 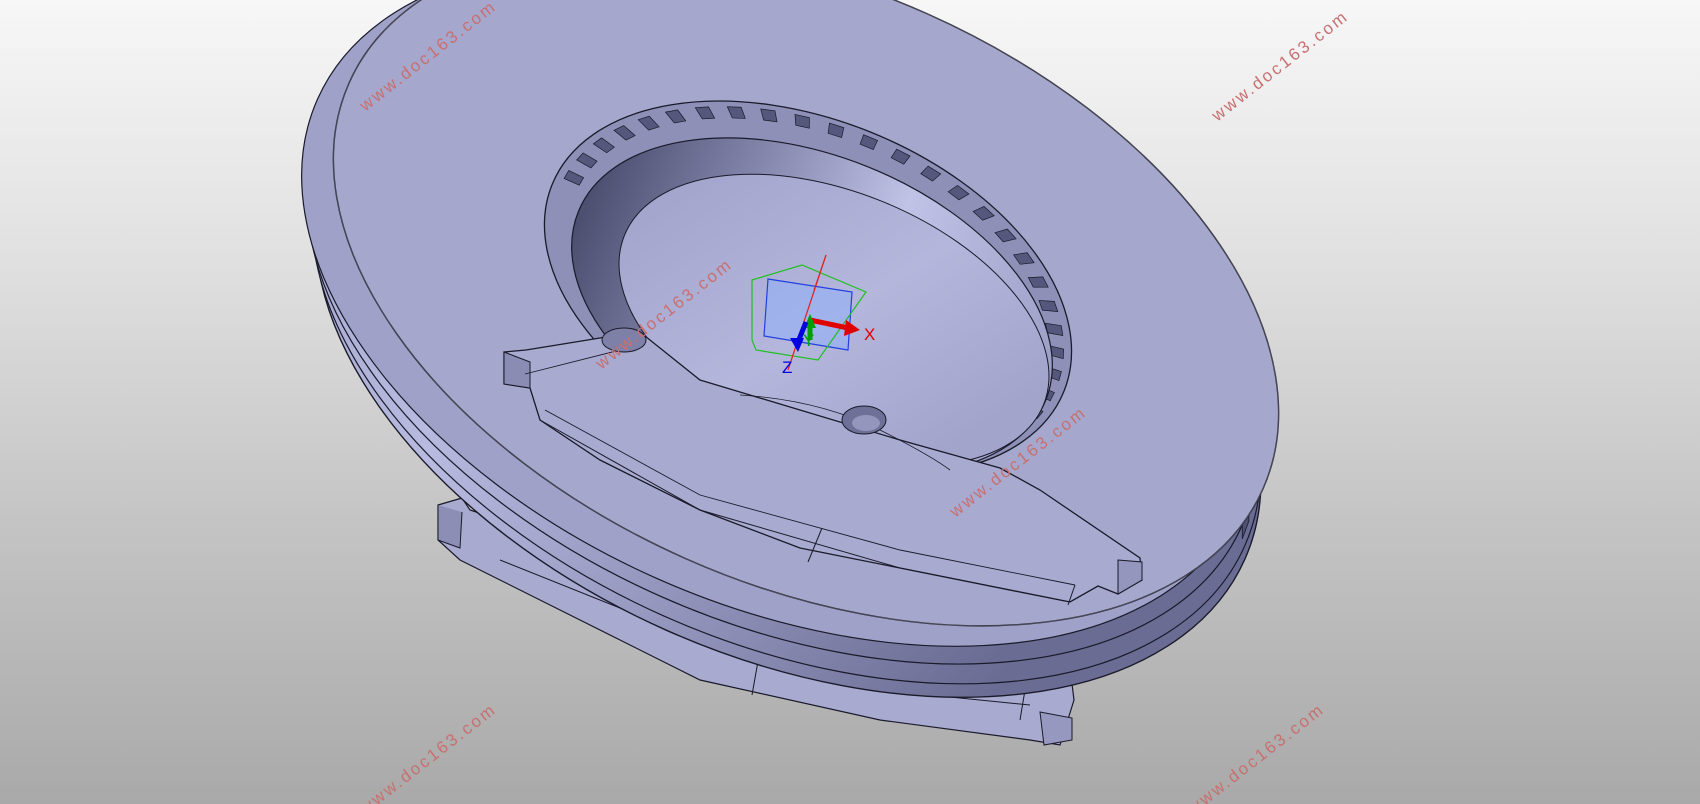 What do you see at coordinates (864, 420) in the screenshot?
I see `bolt-hole-right` at bounding box center [864, 420].